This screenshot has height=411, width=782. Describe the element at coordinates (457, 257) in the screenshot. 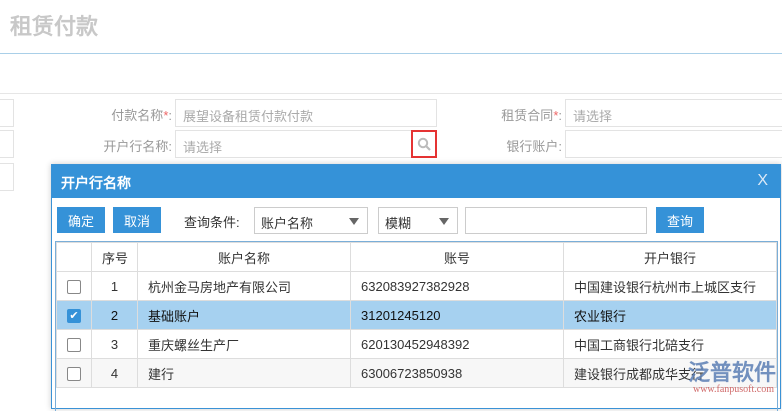

I see `col-header: 账号` at that location.